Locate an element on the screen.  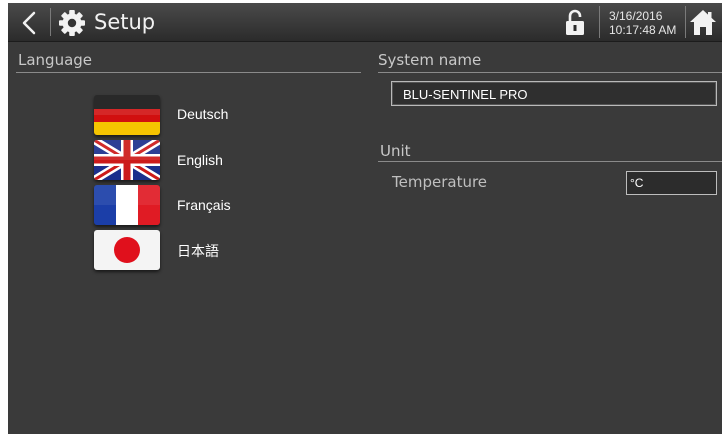
uk-flag-icon is located at coordinates (127, 160).